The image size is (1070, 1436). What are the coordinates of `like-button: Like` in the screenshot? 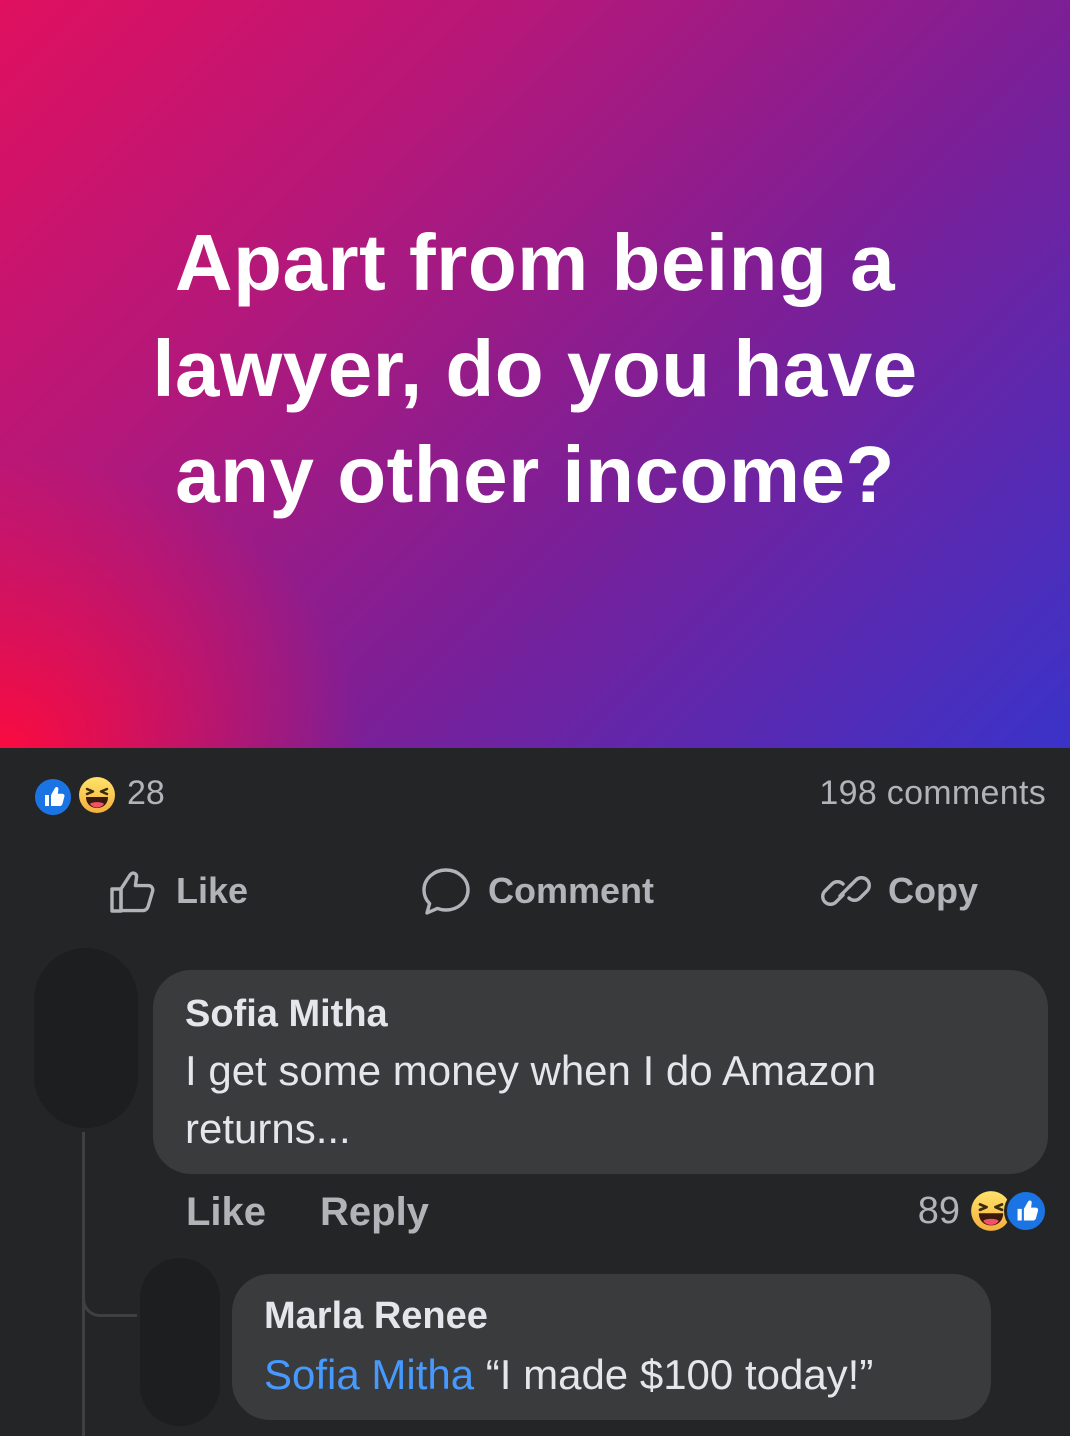 It's located at (178, 891).